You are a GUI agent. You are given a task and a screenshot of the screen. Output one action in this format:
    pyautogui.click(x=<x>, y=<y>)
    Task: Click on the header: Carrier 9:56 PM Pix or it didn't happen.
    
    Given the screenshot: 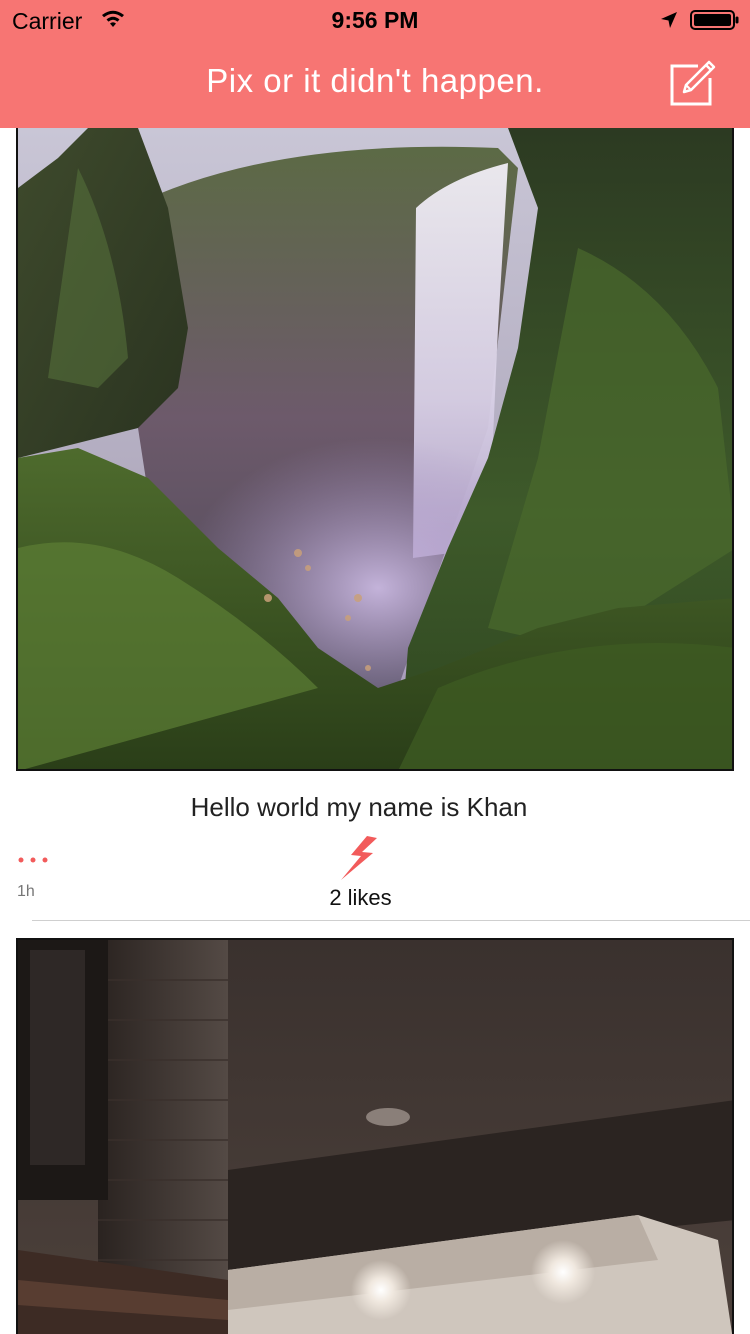 What is the action you would take?
    pyautogui.click(x=375, y=64)
    